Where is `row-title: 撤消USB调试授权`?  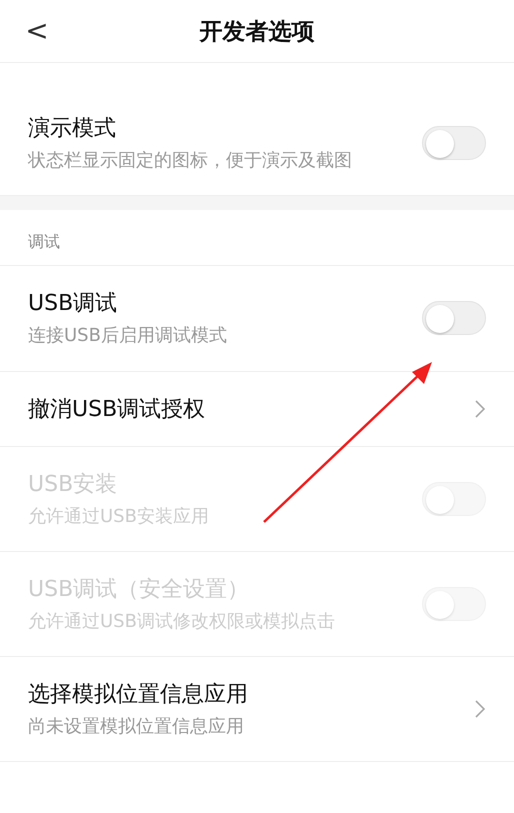 row-title: 撤消USB调试授权 is located at coordinates (117, 410).